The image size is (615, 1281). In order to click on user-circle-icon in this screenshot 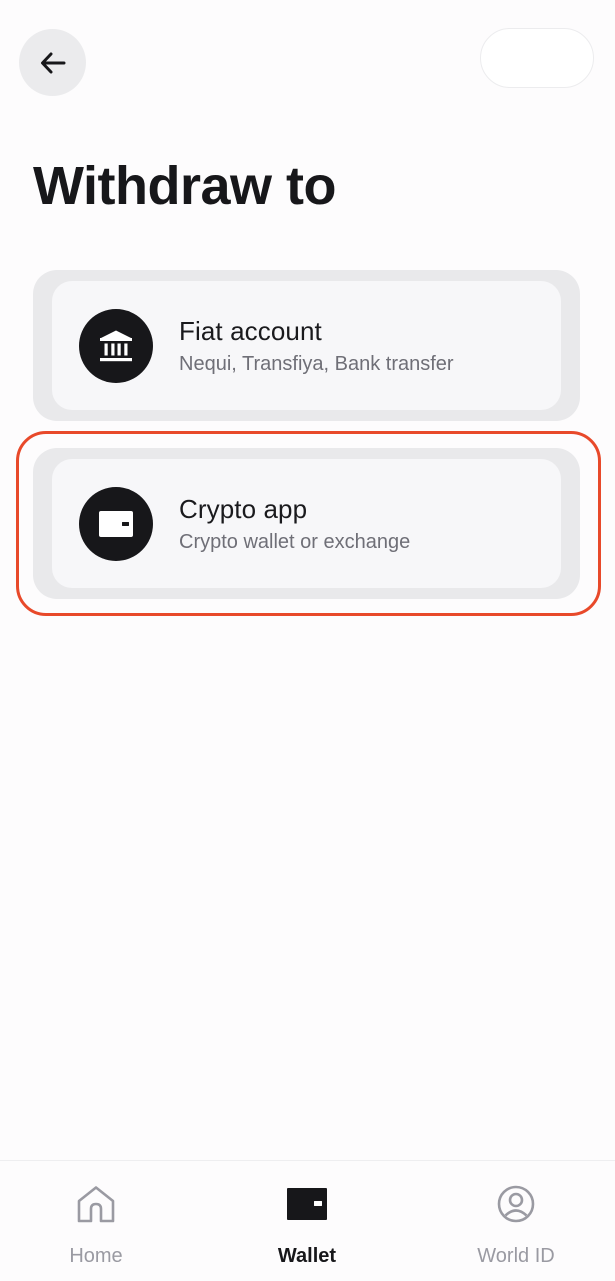, I will do `click(516, 1204)`.